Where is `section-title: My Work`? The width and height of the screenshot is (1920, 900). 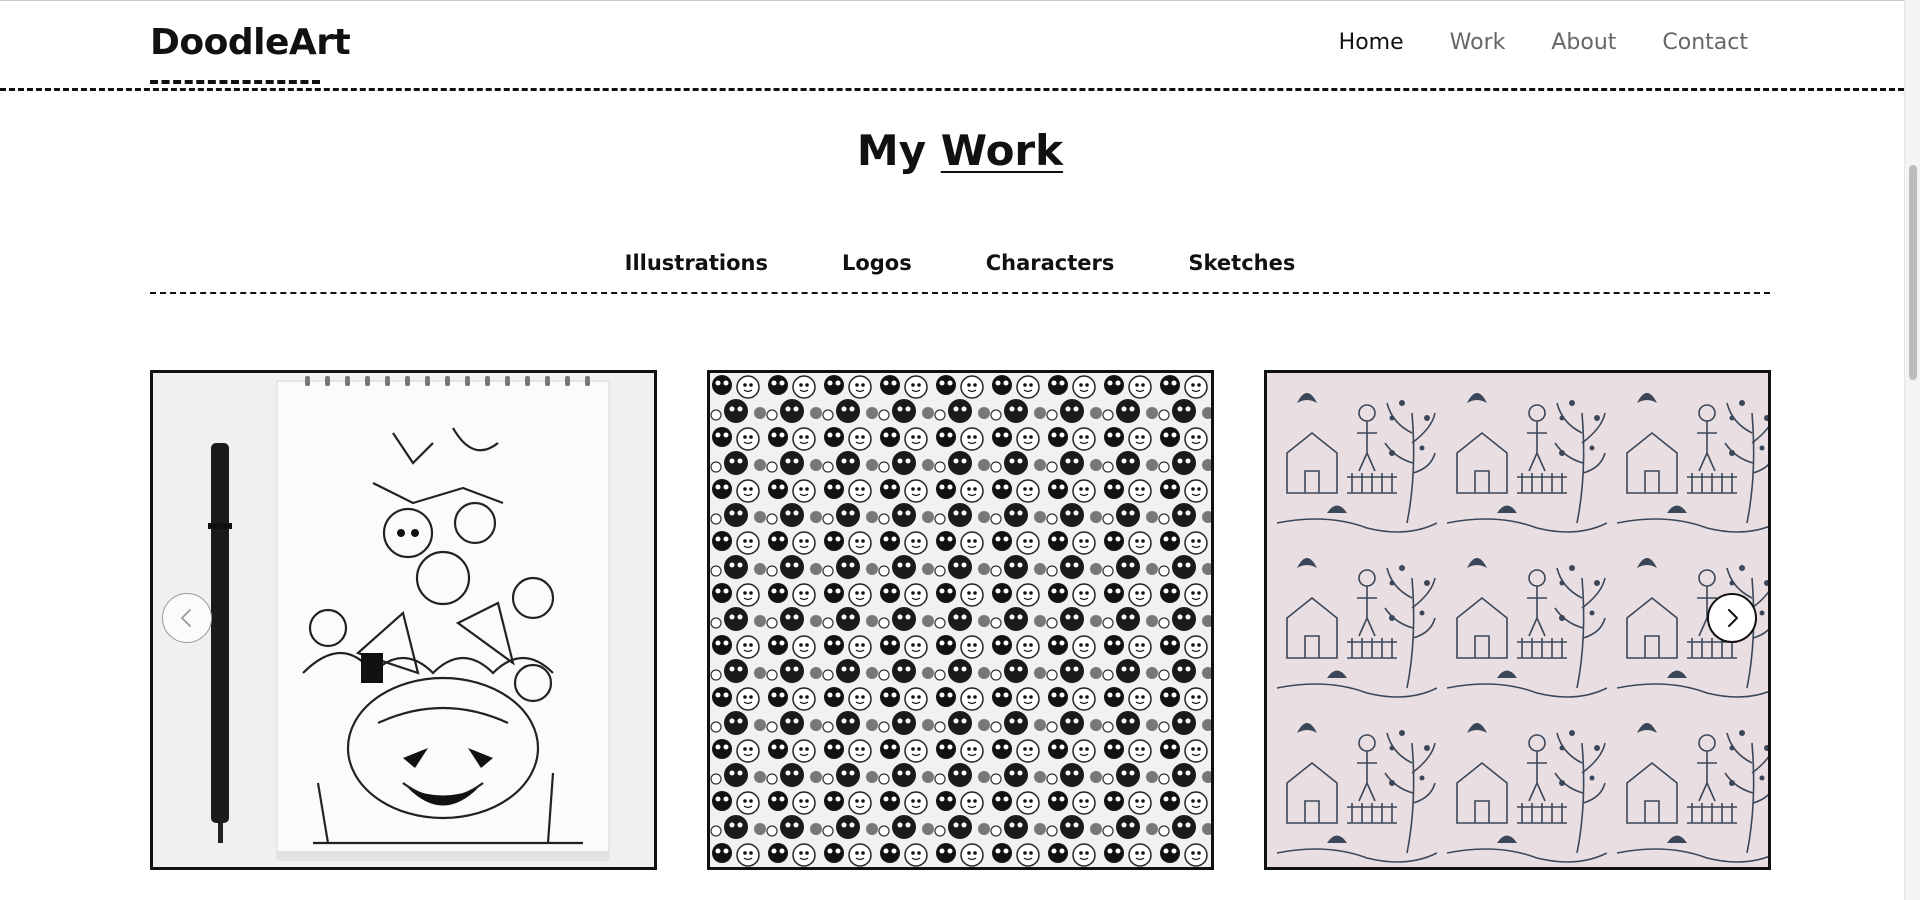 section-title: My Work is located at coordinates (960, 150).